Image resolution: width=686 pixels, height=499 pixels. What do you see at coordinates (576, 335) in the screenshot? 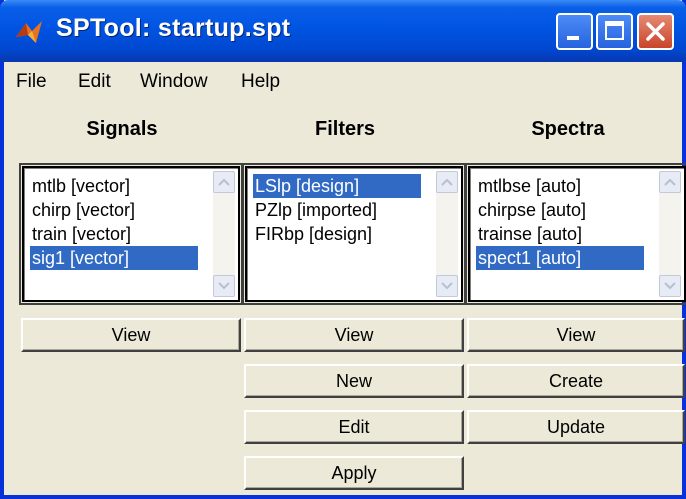
I see `spectra-view-button: View` at bounding box center [576, 335].